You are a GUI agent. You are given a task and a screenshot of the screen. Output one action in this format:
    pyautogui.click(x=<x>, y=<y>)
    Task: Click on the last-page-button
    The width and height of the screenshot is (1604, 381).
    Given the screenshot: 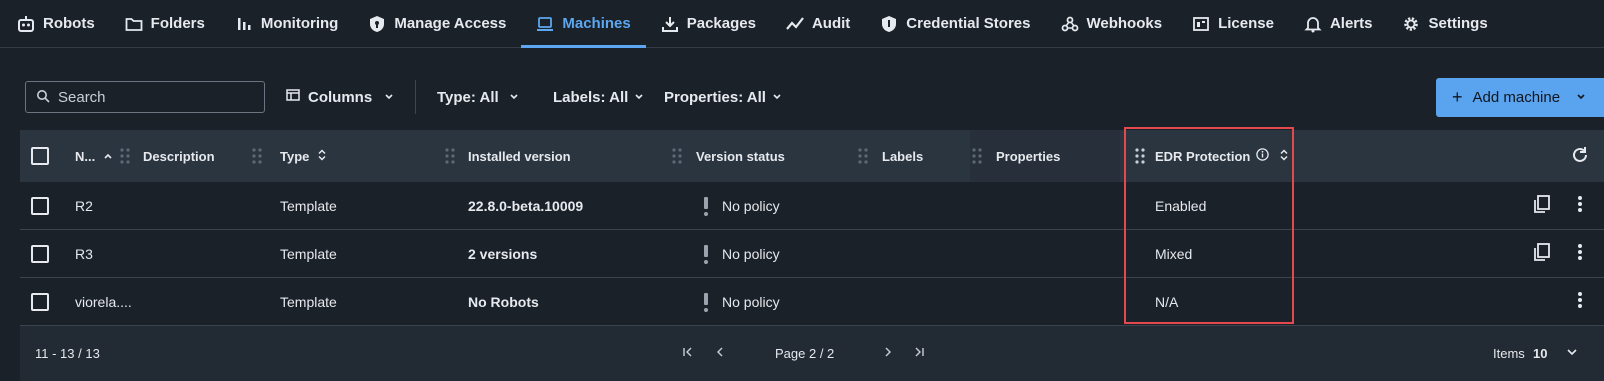 What is the action you would take?
    pyautogui.click(x=919, y=353)
    